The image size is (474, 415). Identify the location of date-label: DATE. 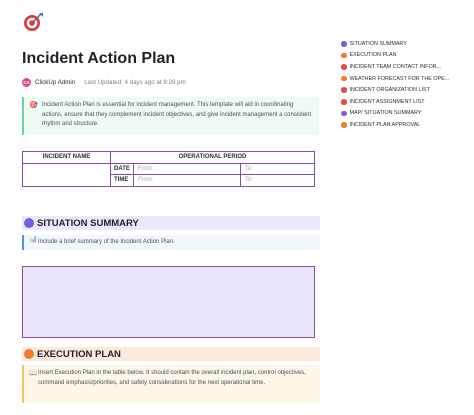
(122, 168).